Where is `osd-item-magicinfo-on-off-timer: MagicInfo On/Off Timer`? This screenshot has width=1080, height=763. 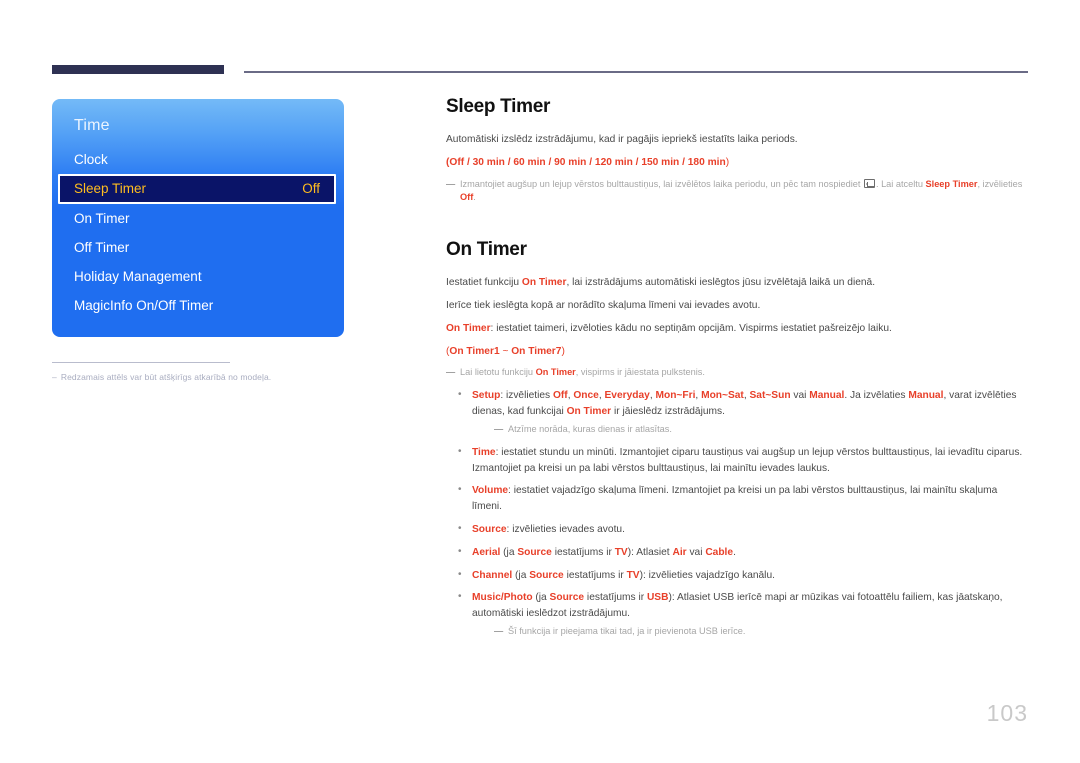 osd-item-magicinfo-on-off-timer: MagicInfo On/Off Timer is located at coordinates (198, 305).